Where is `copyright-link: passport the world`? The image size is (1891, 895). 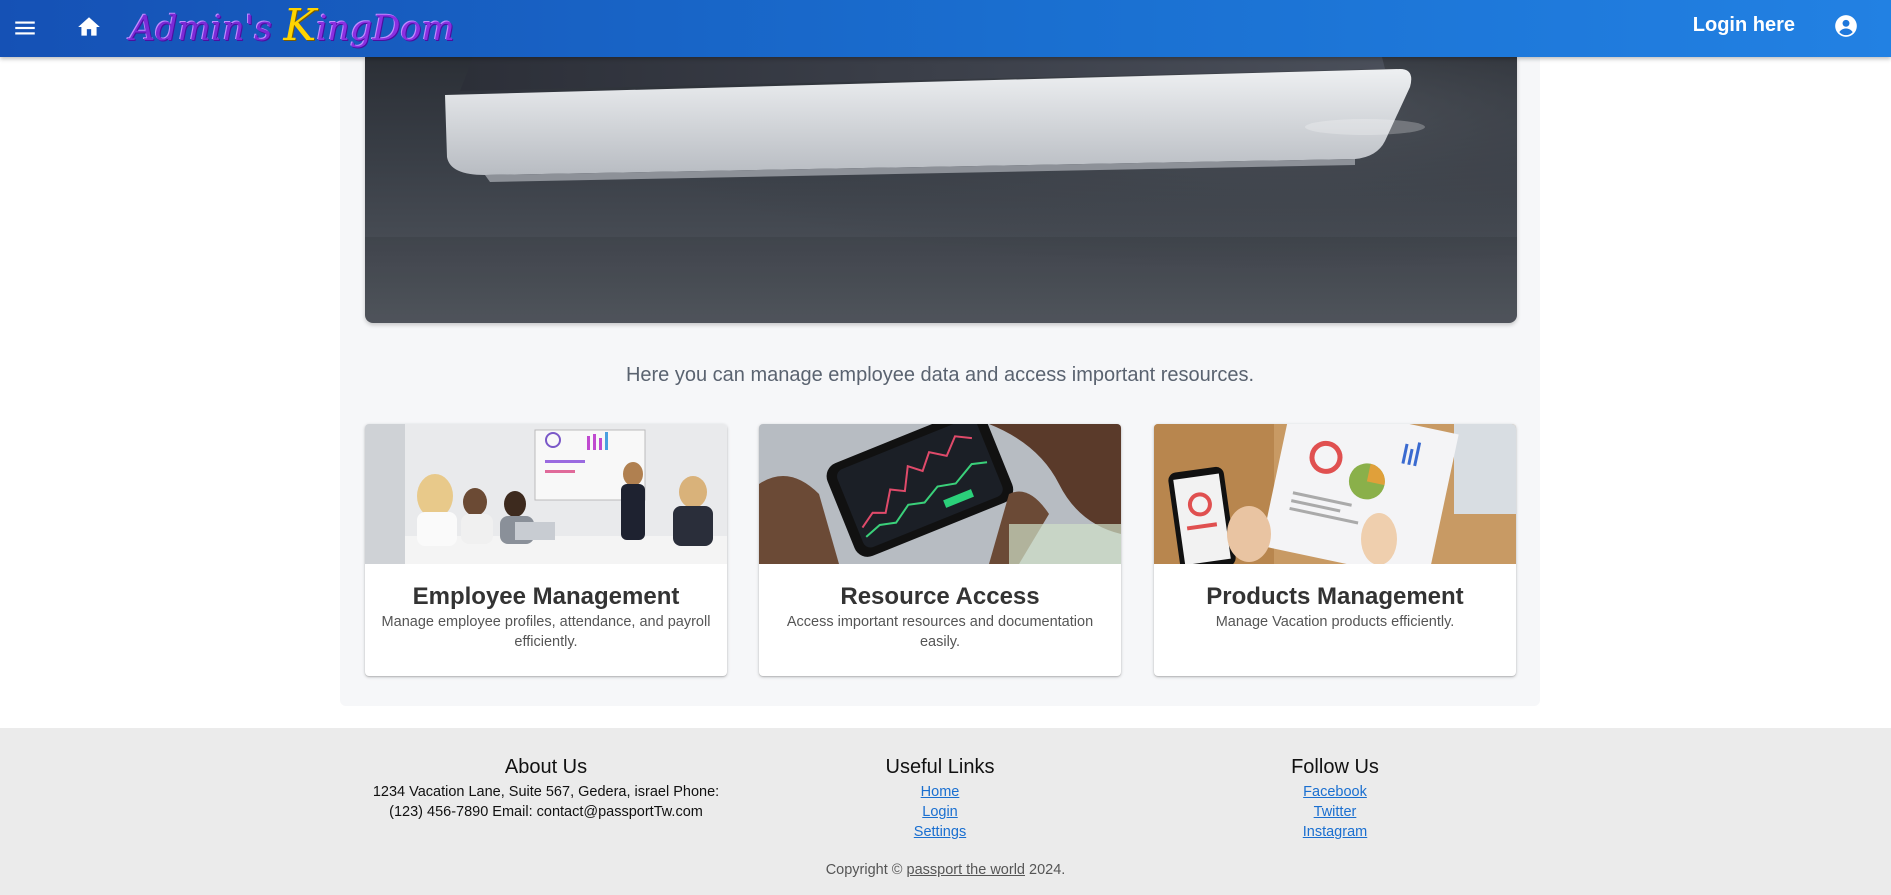 copyright-link: passport the world is located at coordinates (966, 870).